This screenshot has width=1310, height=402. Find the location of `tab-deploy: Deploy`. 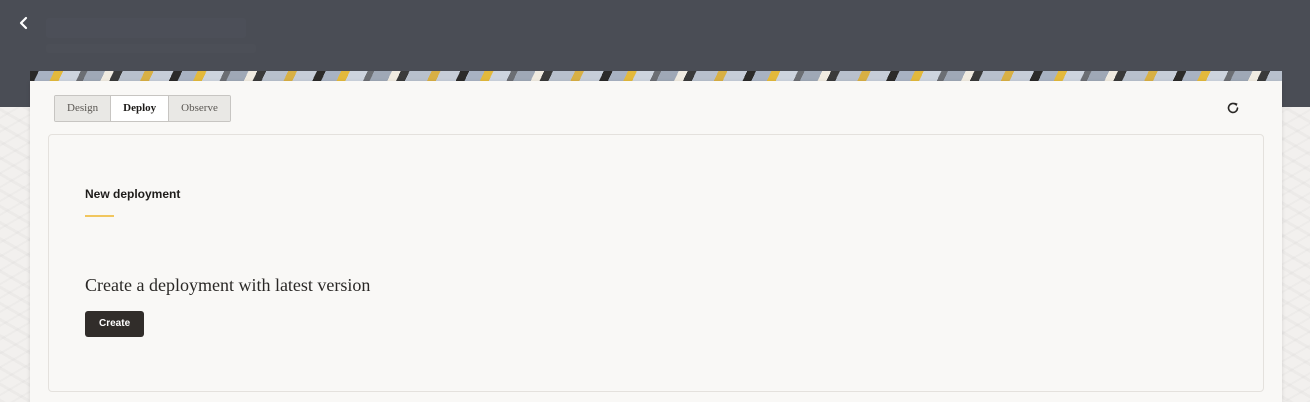

tab-deploy: Deploy is located at coordinates (140, 108).